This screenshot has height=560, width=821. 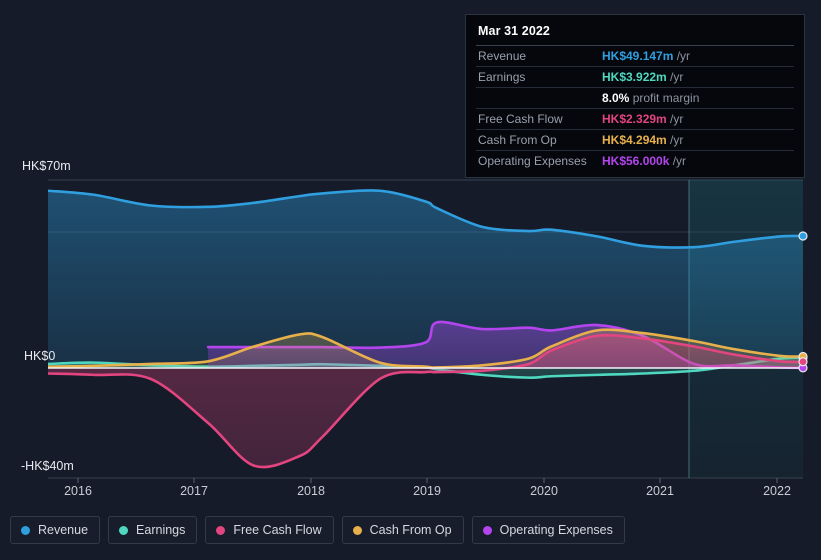 What do you see at coordinates (427, 480) in the screenshot?
I see `x-tick-marks` at bounding box center [427, 480].